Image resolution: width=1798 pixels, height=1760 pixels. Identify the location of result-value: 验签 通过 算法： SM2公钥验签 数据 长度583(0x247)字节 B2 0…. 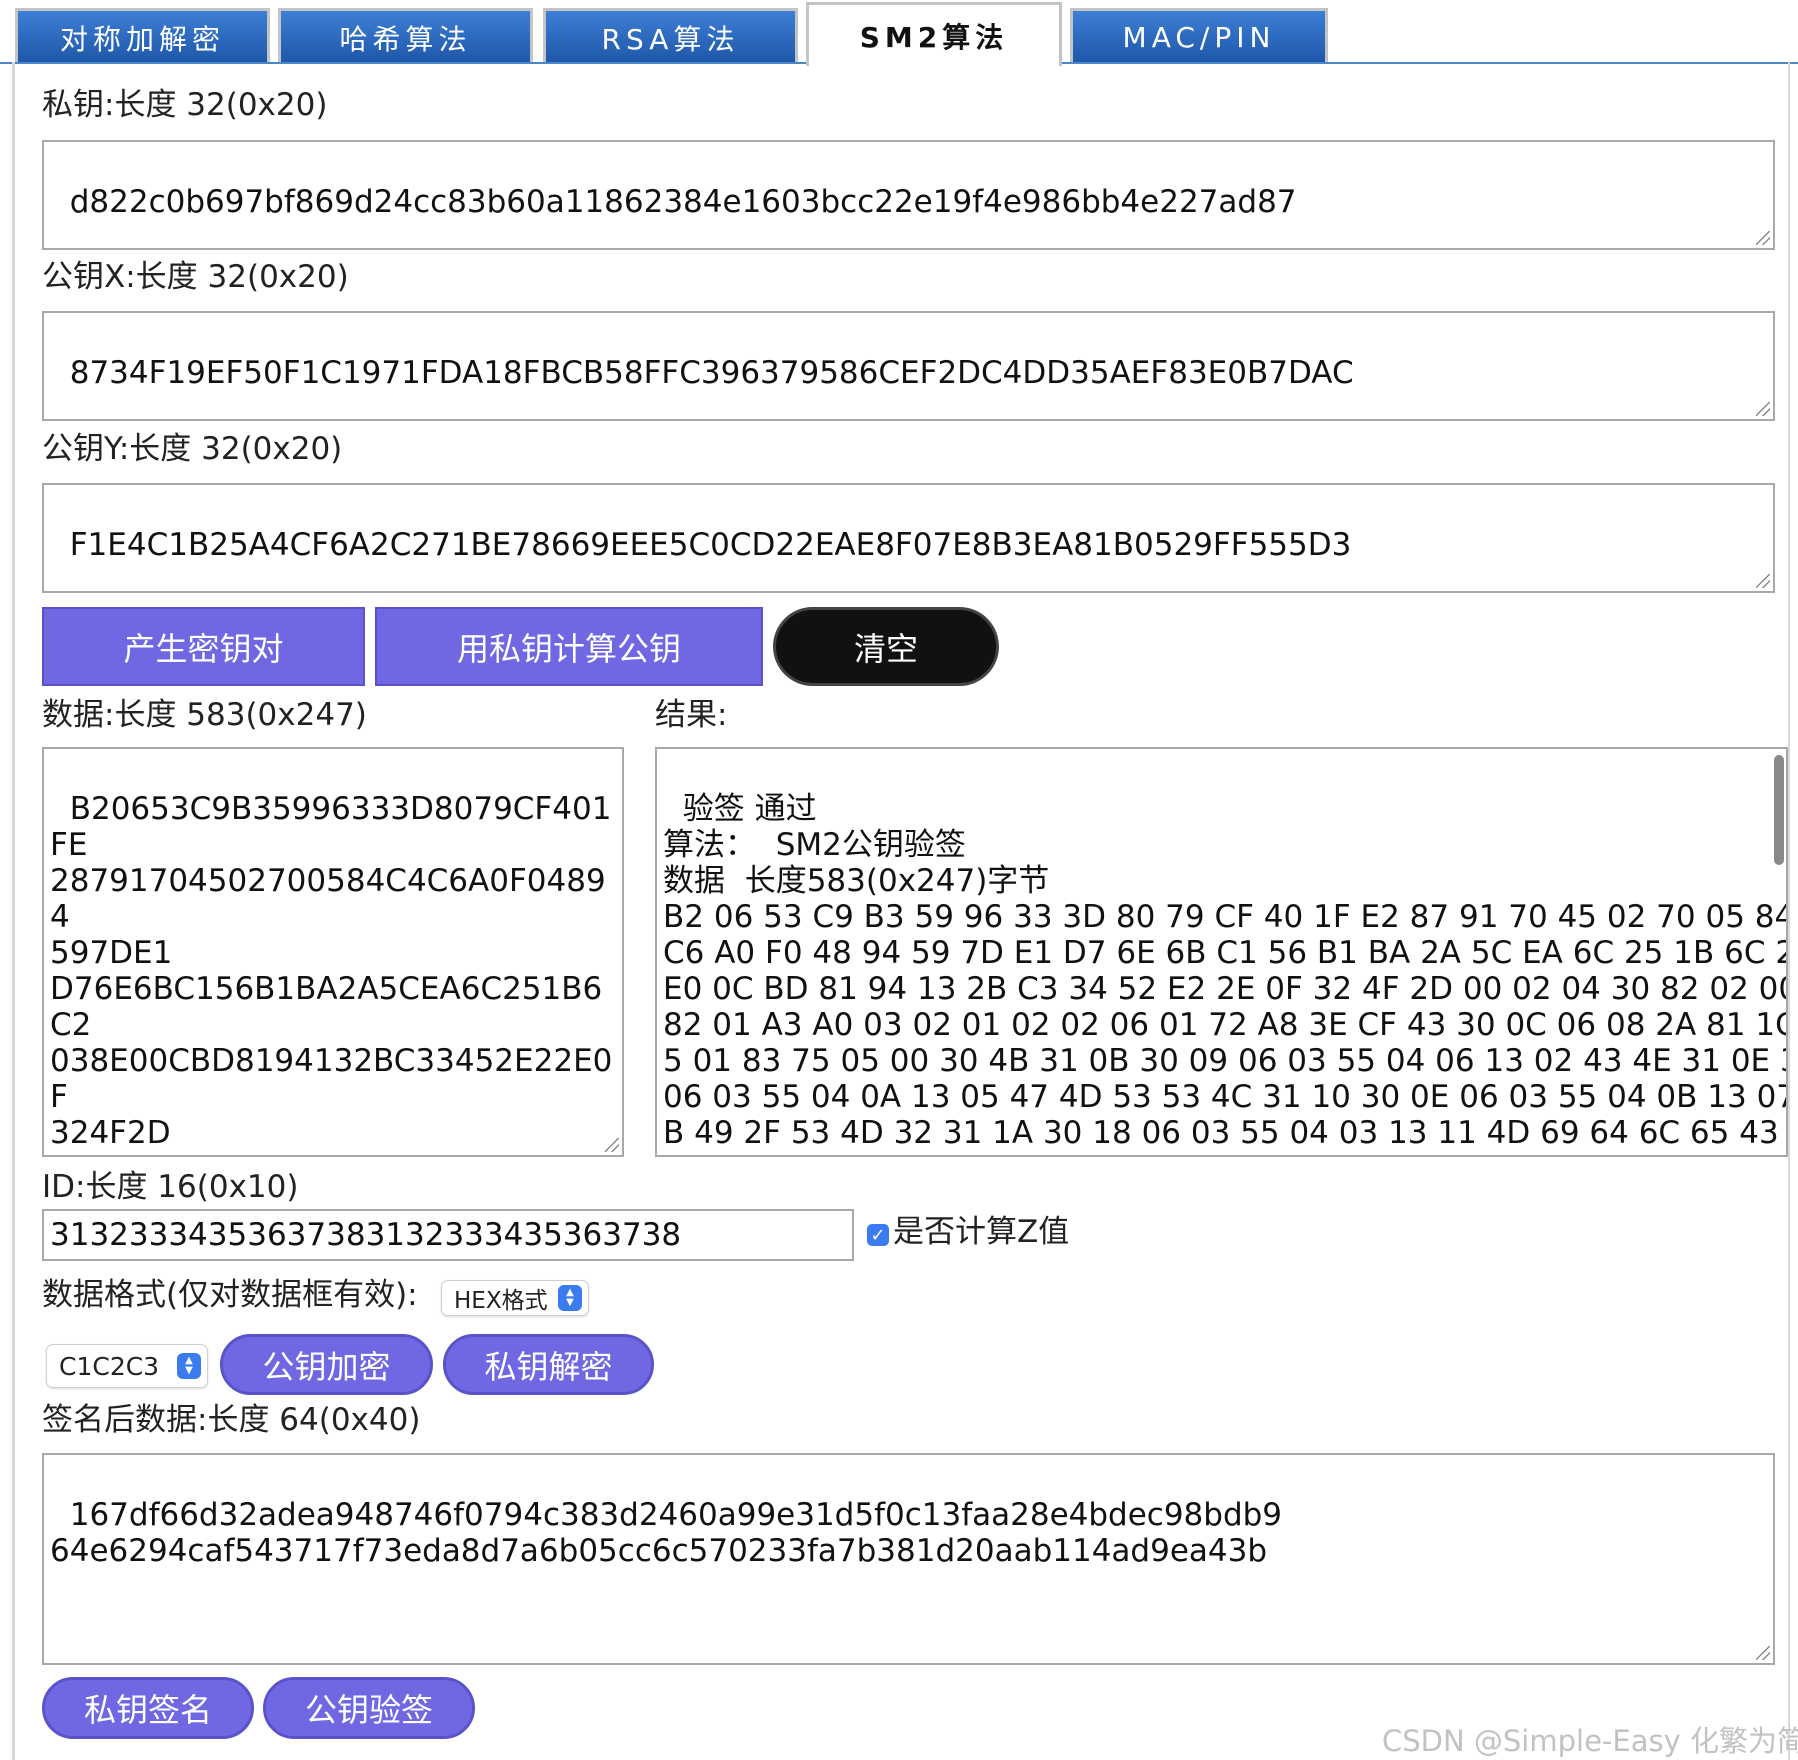
(1224, 973).